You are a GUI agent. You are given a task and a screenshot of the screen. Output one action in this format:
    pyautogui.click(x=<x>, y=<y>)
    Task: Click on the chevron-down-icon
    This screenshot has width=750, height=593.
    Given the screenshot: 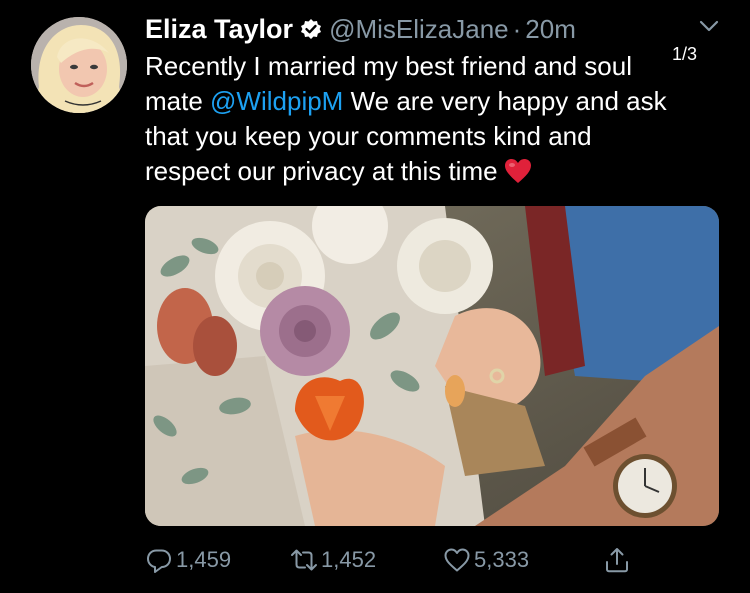 What is the action you would take?
    pyautogui.click(x=709, y=26)
    